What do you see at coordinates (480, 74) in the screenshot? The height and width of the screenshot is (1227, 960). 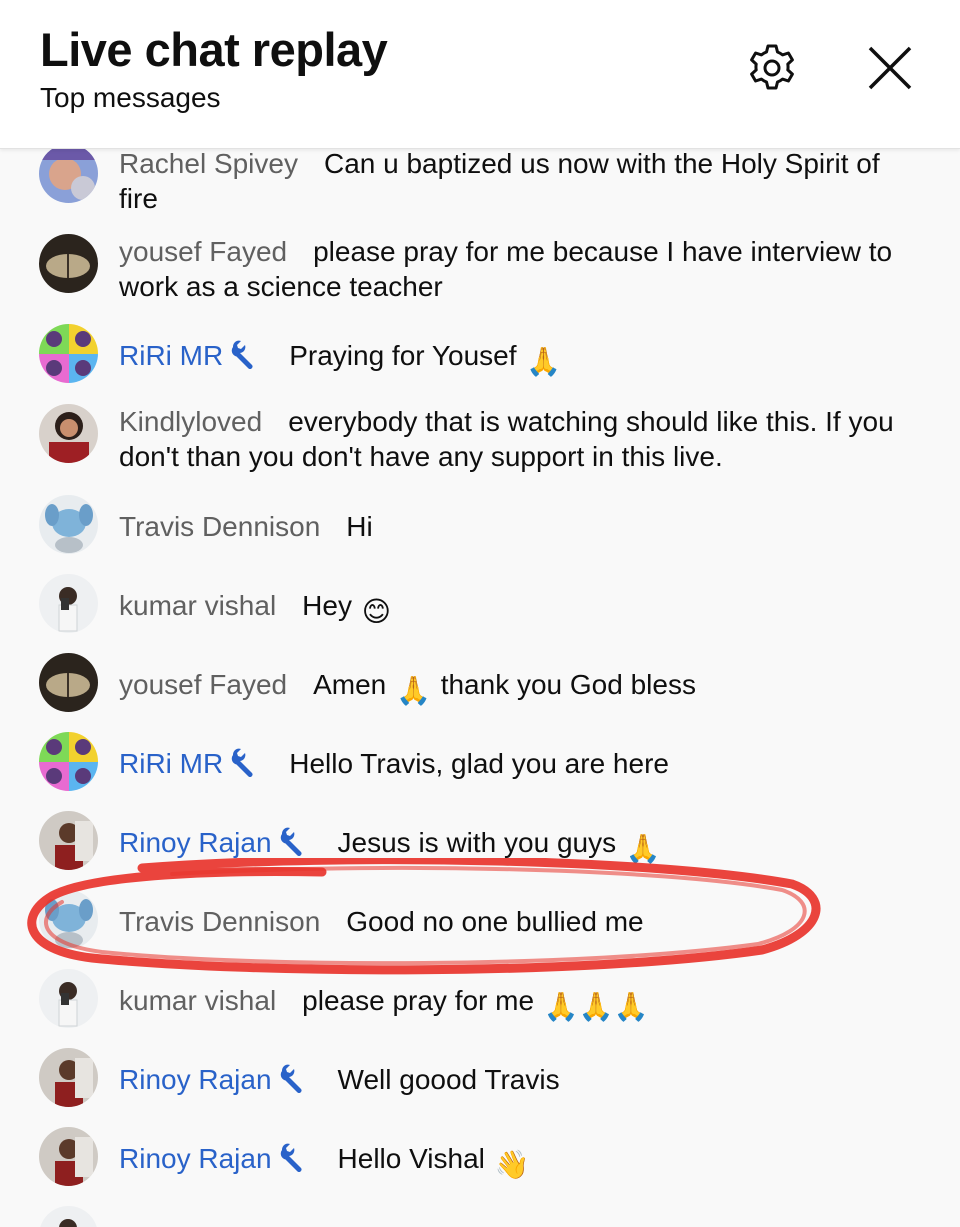 I see `chat-header: Live chat replay Top messages` at bounding box center [480, 74].